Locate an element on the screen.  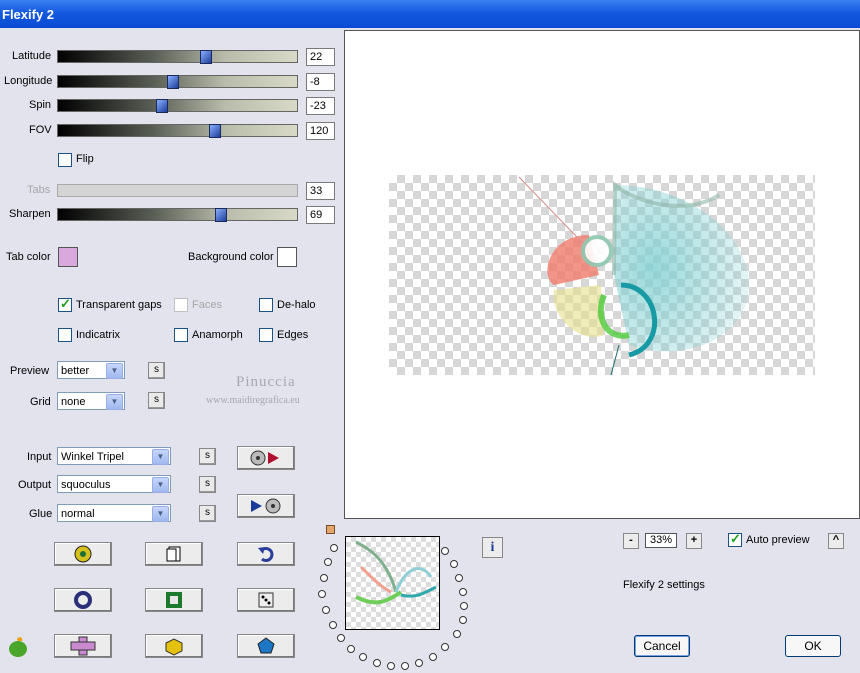
spin-value: -23 is located at coordinates (320, 106).